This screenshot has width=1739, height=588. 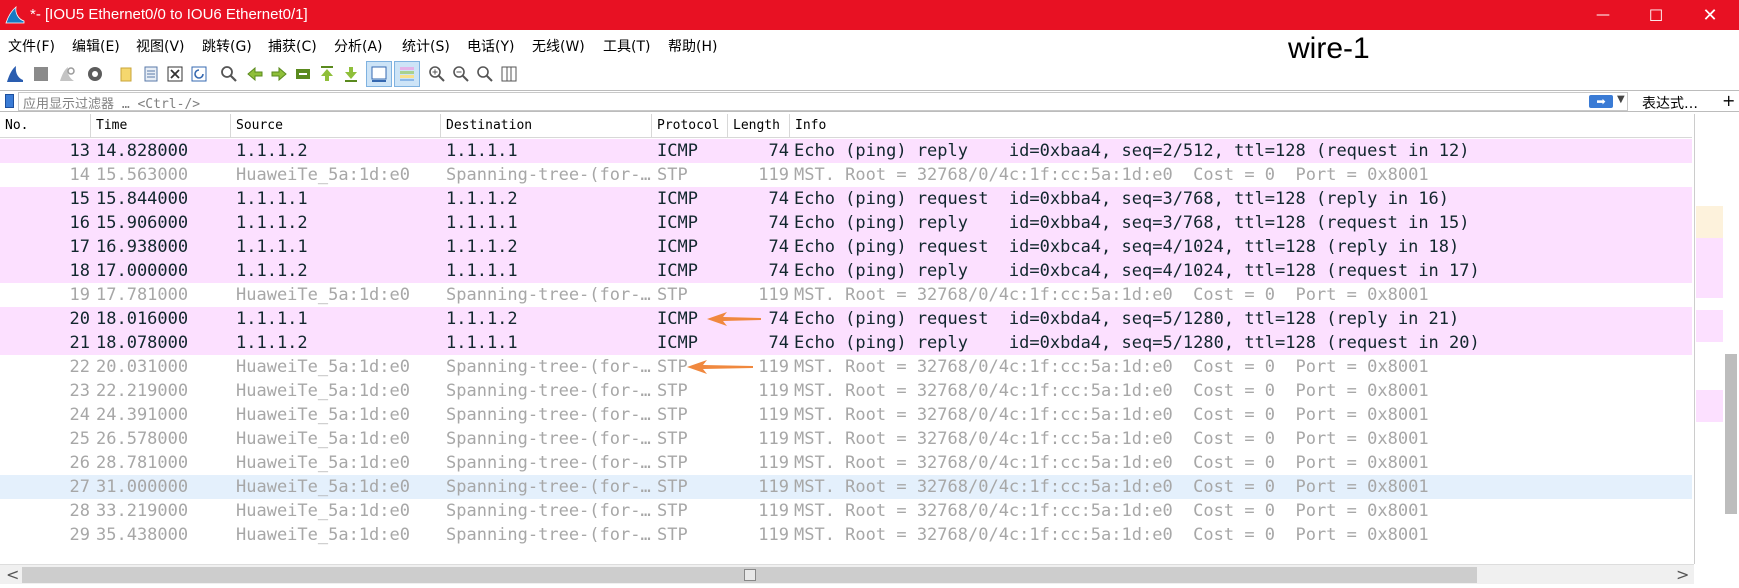 What do you see at coordinates (1731, 434) in the screenshot?
I see `vertical-scroll-thumb` at bounding box center [1731, 434].